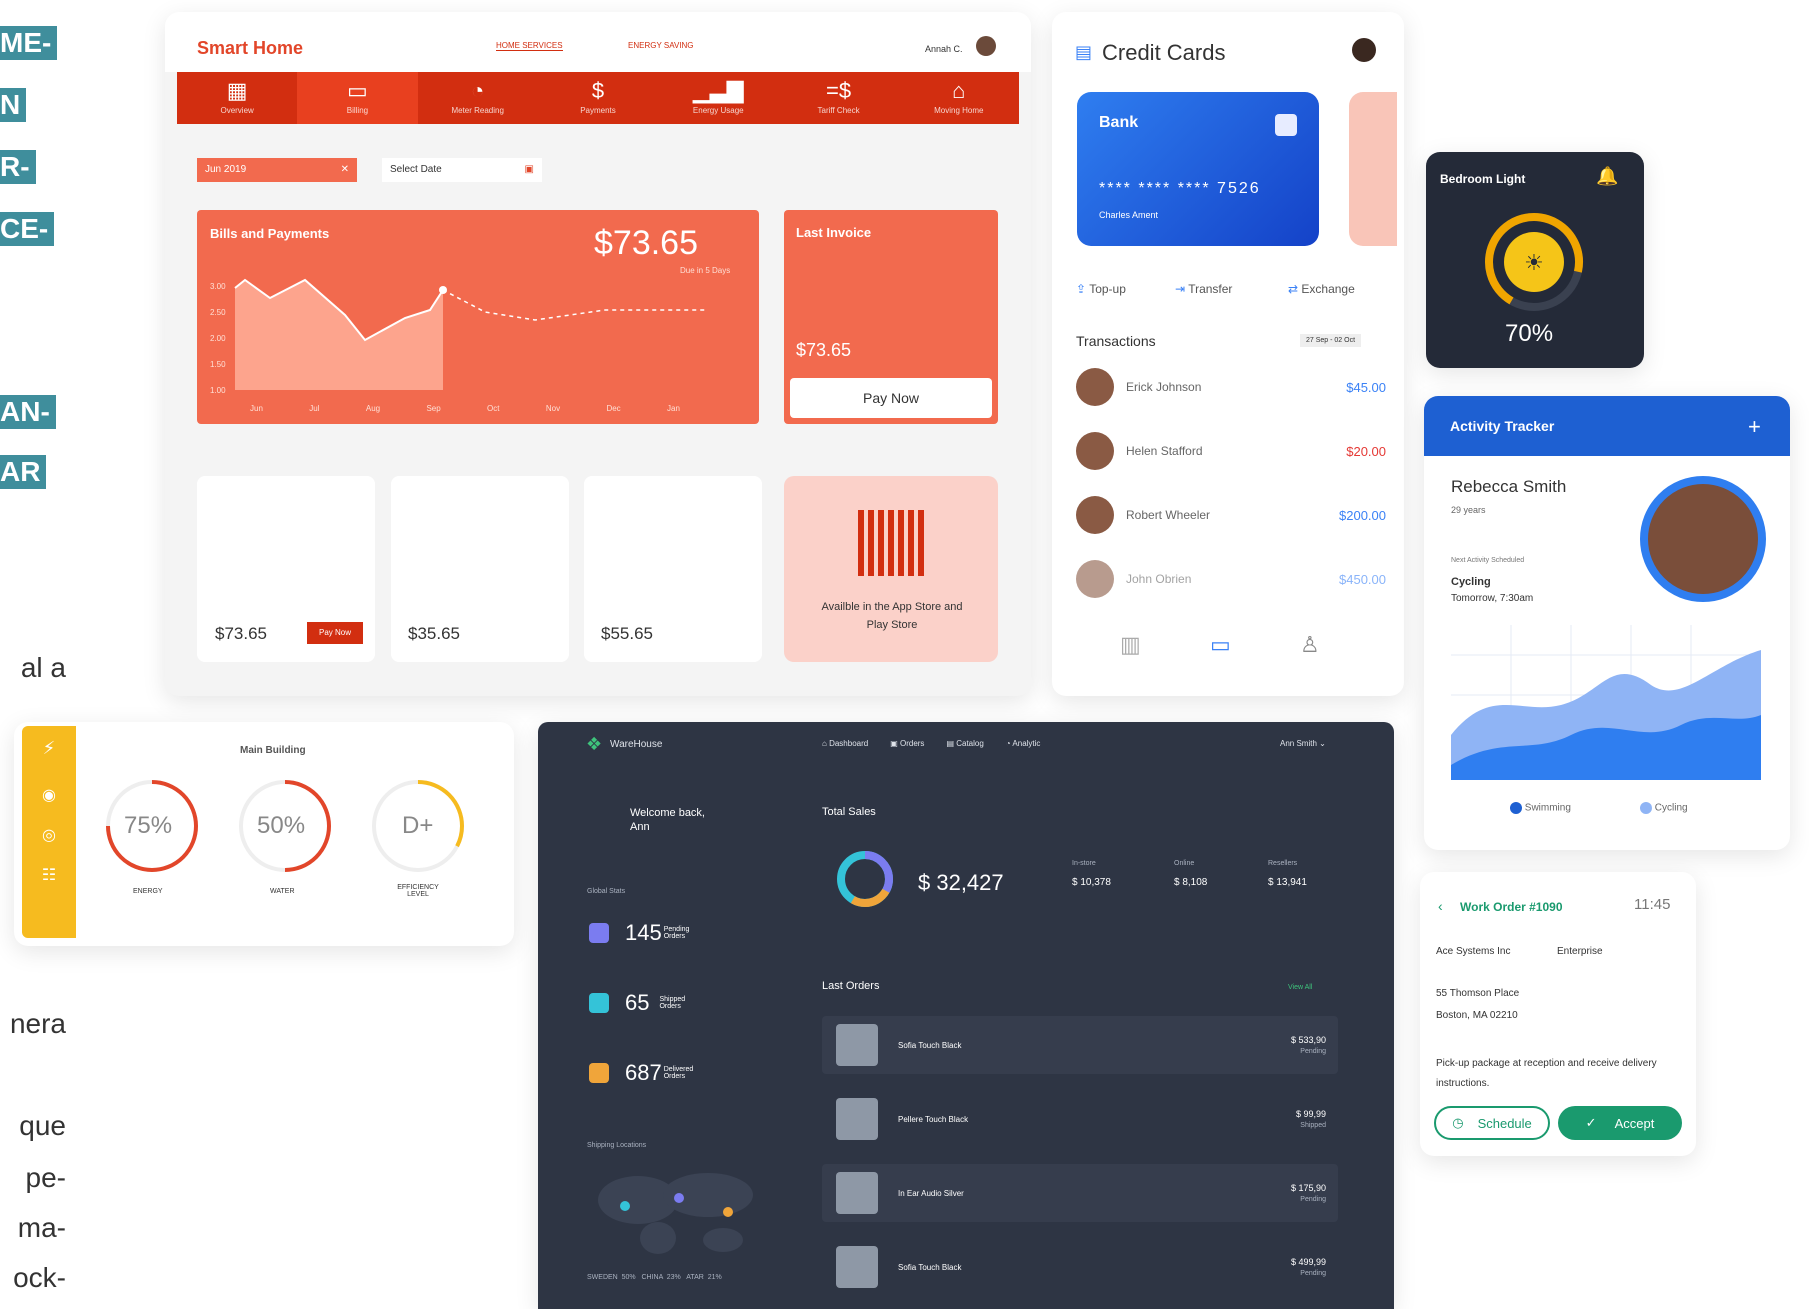  What do you see at coordinates (49, 835) in the screenshot?
I see `globe-icon: ◎` at bounding box center [49, 835].